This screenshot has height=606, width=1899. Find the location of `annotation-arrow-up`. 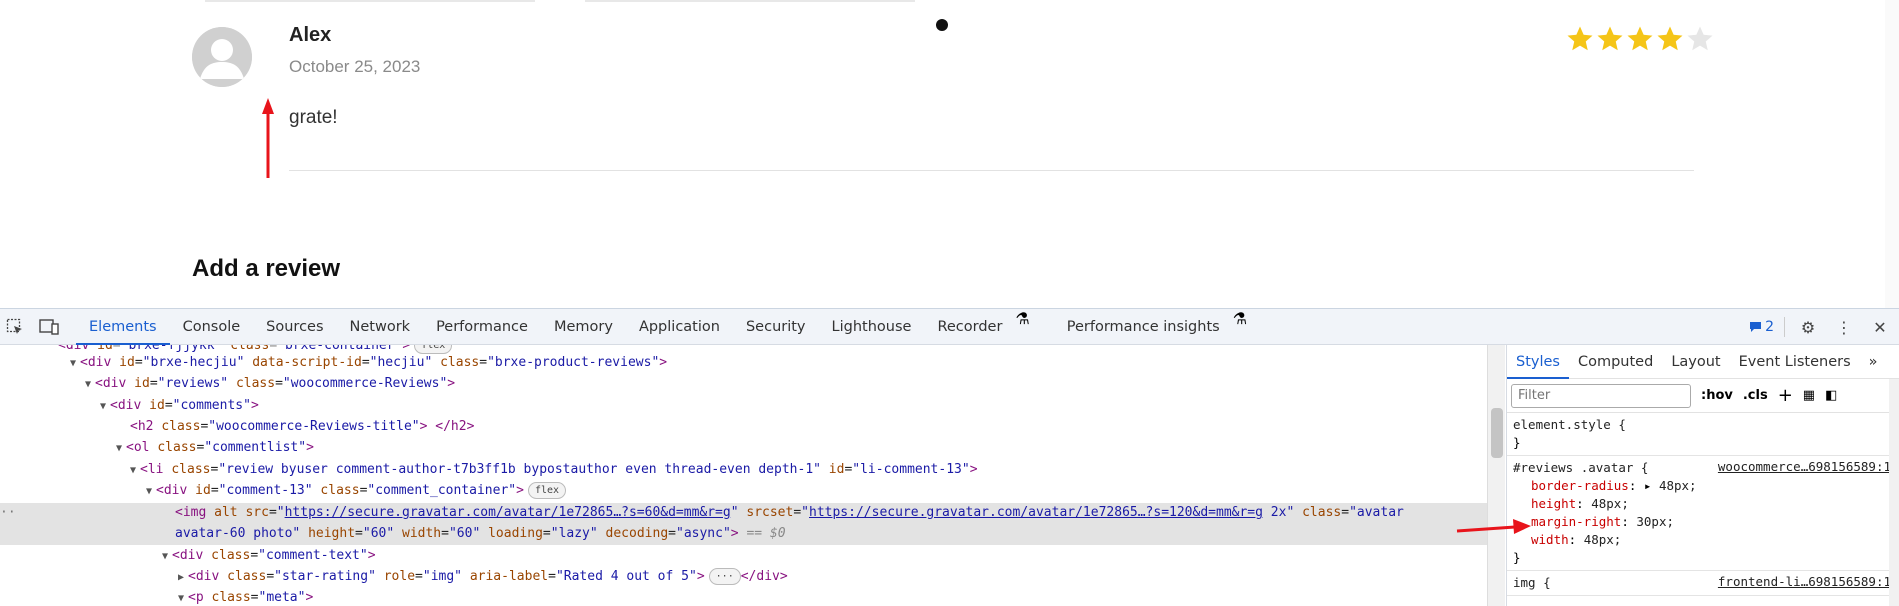

annotation-arrow-up is located at coordinates (268, 138).